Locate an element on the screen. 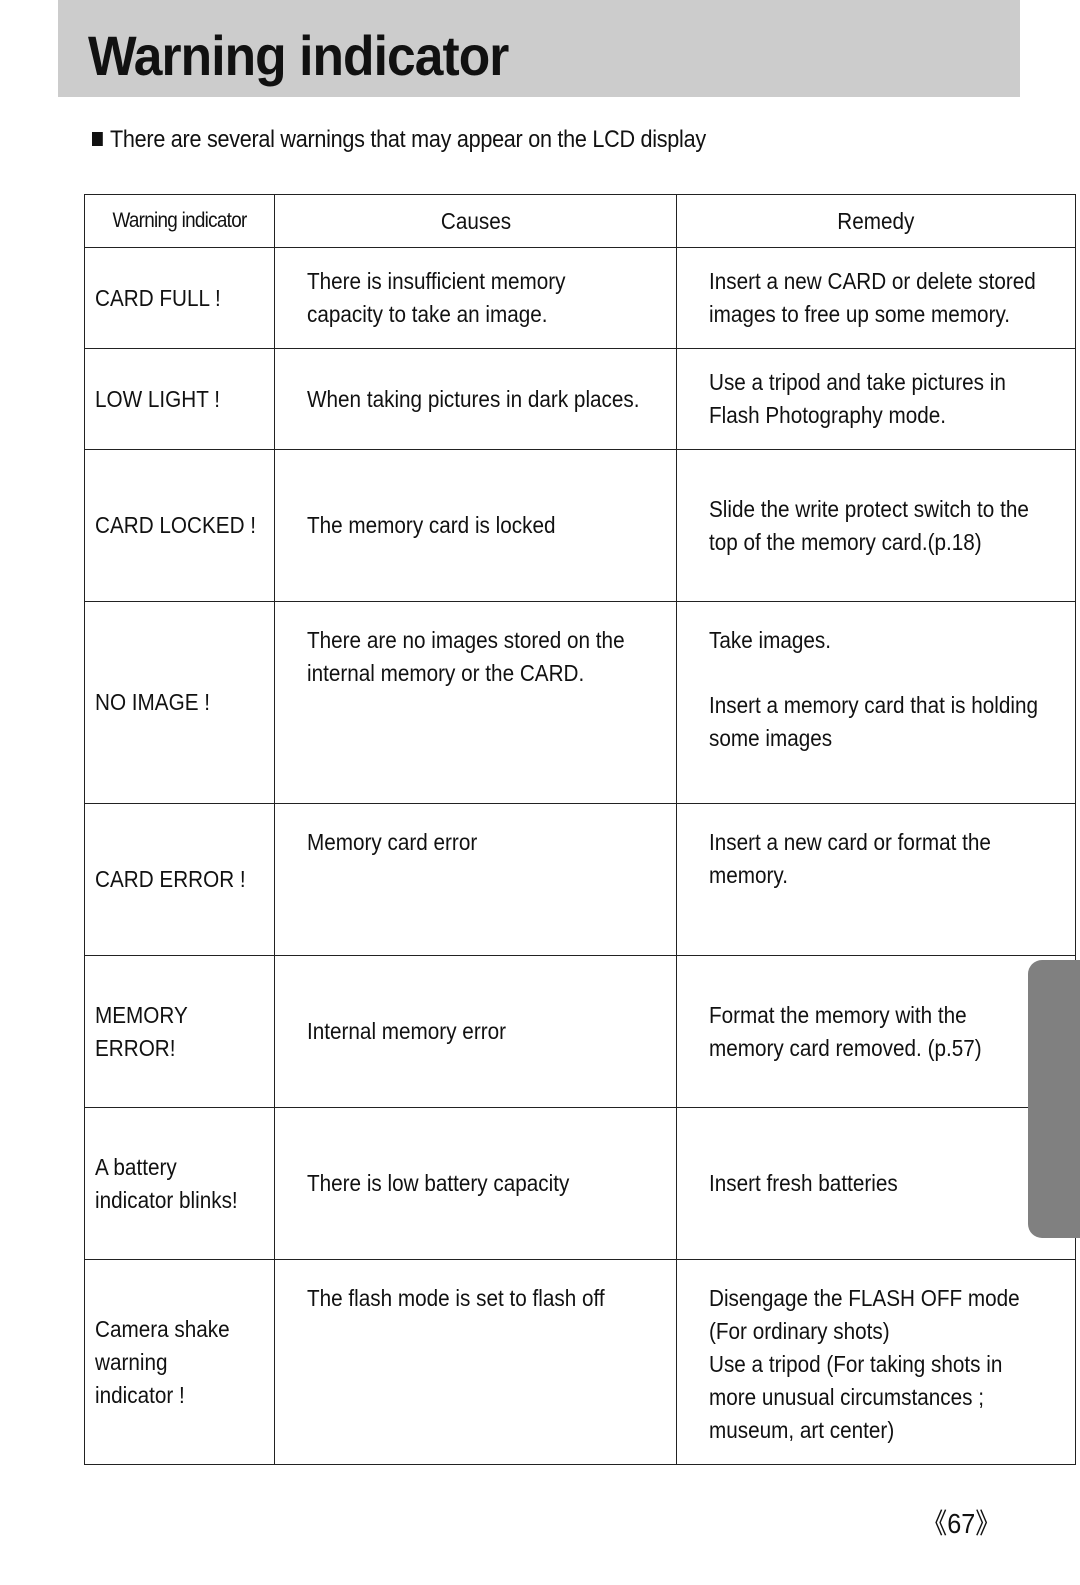 This screenshot has height=1585, width=1080. indicator-line: warning is located at coordinates (131, 1361).